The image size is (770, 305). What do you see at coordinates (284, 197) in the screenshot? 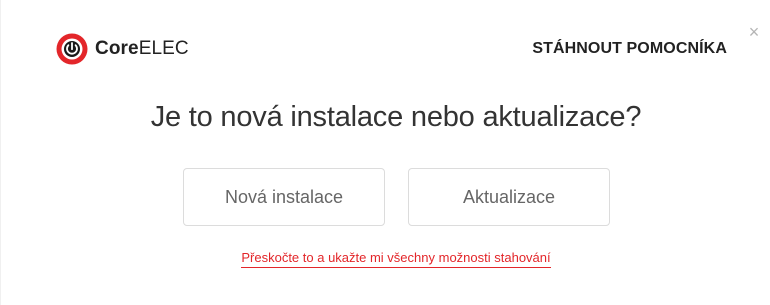
I see `new-install-button: Nová instalace` at bounding box center [284, 197].